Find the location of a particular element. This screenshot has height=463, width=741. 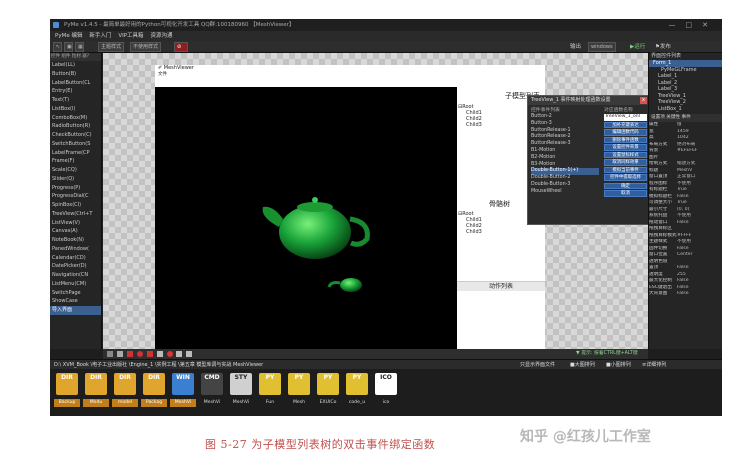

property-value: 缩放方式 is located at coordinates (686, 163).